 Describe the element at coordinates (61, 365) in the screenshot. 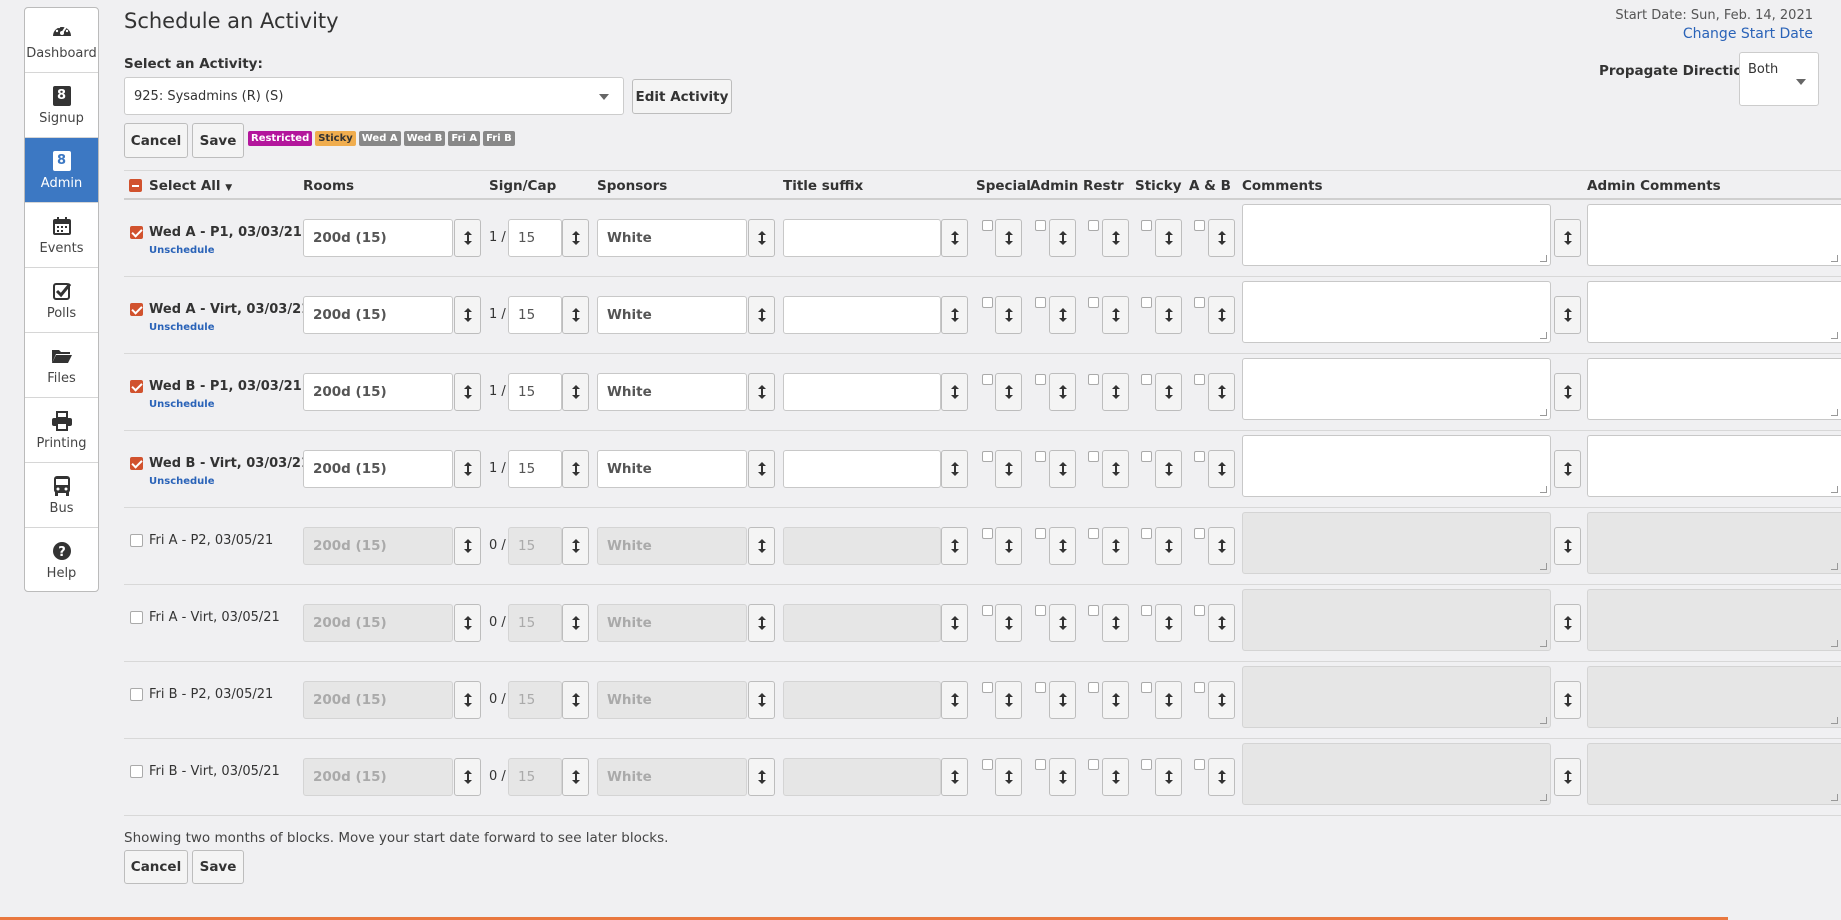

I see `sidebar-item-files: Files` at that location.